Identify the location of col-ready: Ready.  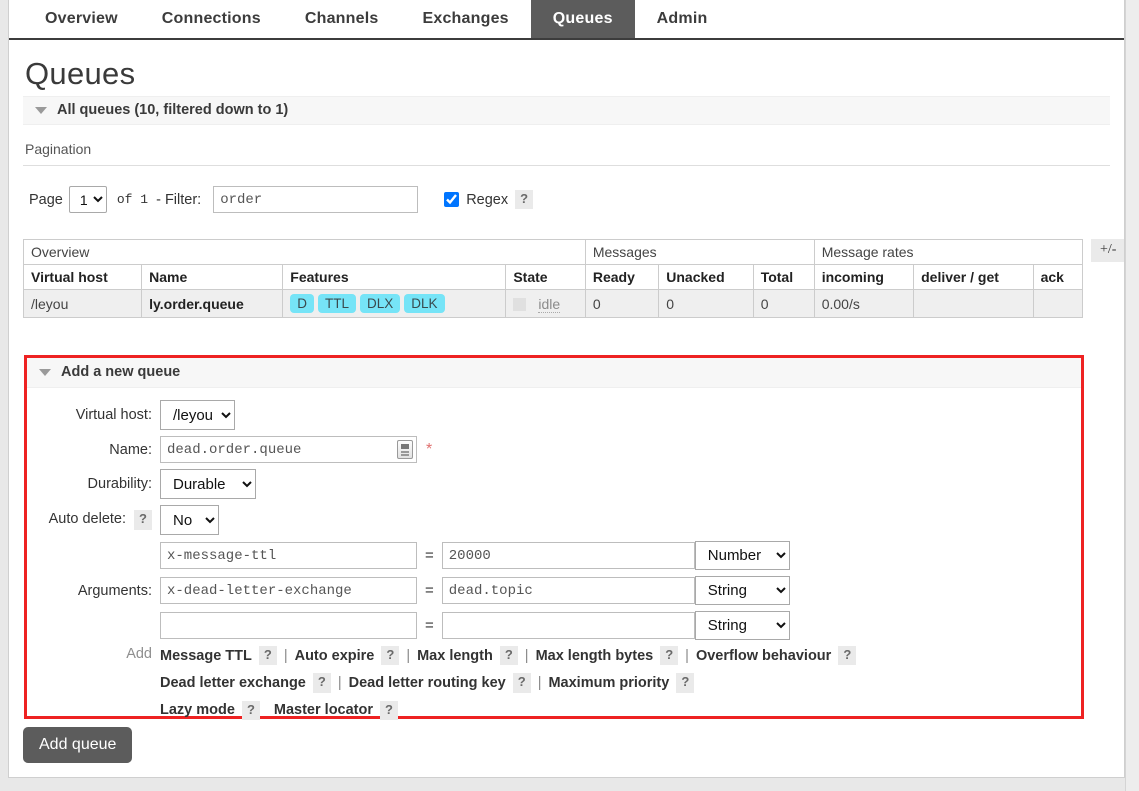
(622, 277).